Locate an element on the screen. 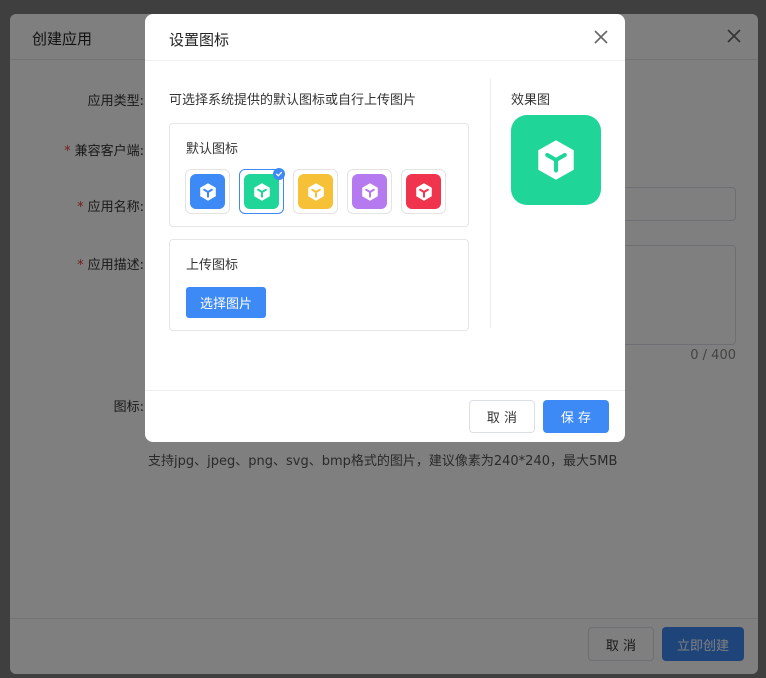 The image size is (766, 678). cancel-button: 取 消 is located at coordinates (502, 416).